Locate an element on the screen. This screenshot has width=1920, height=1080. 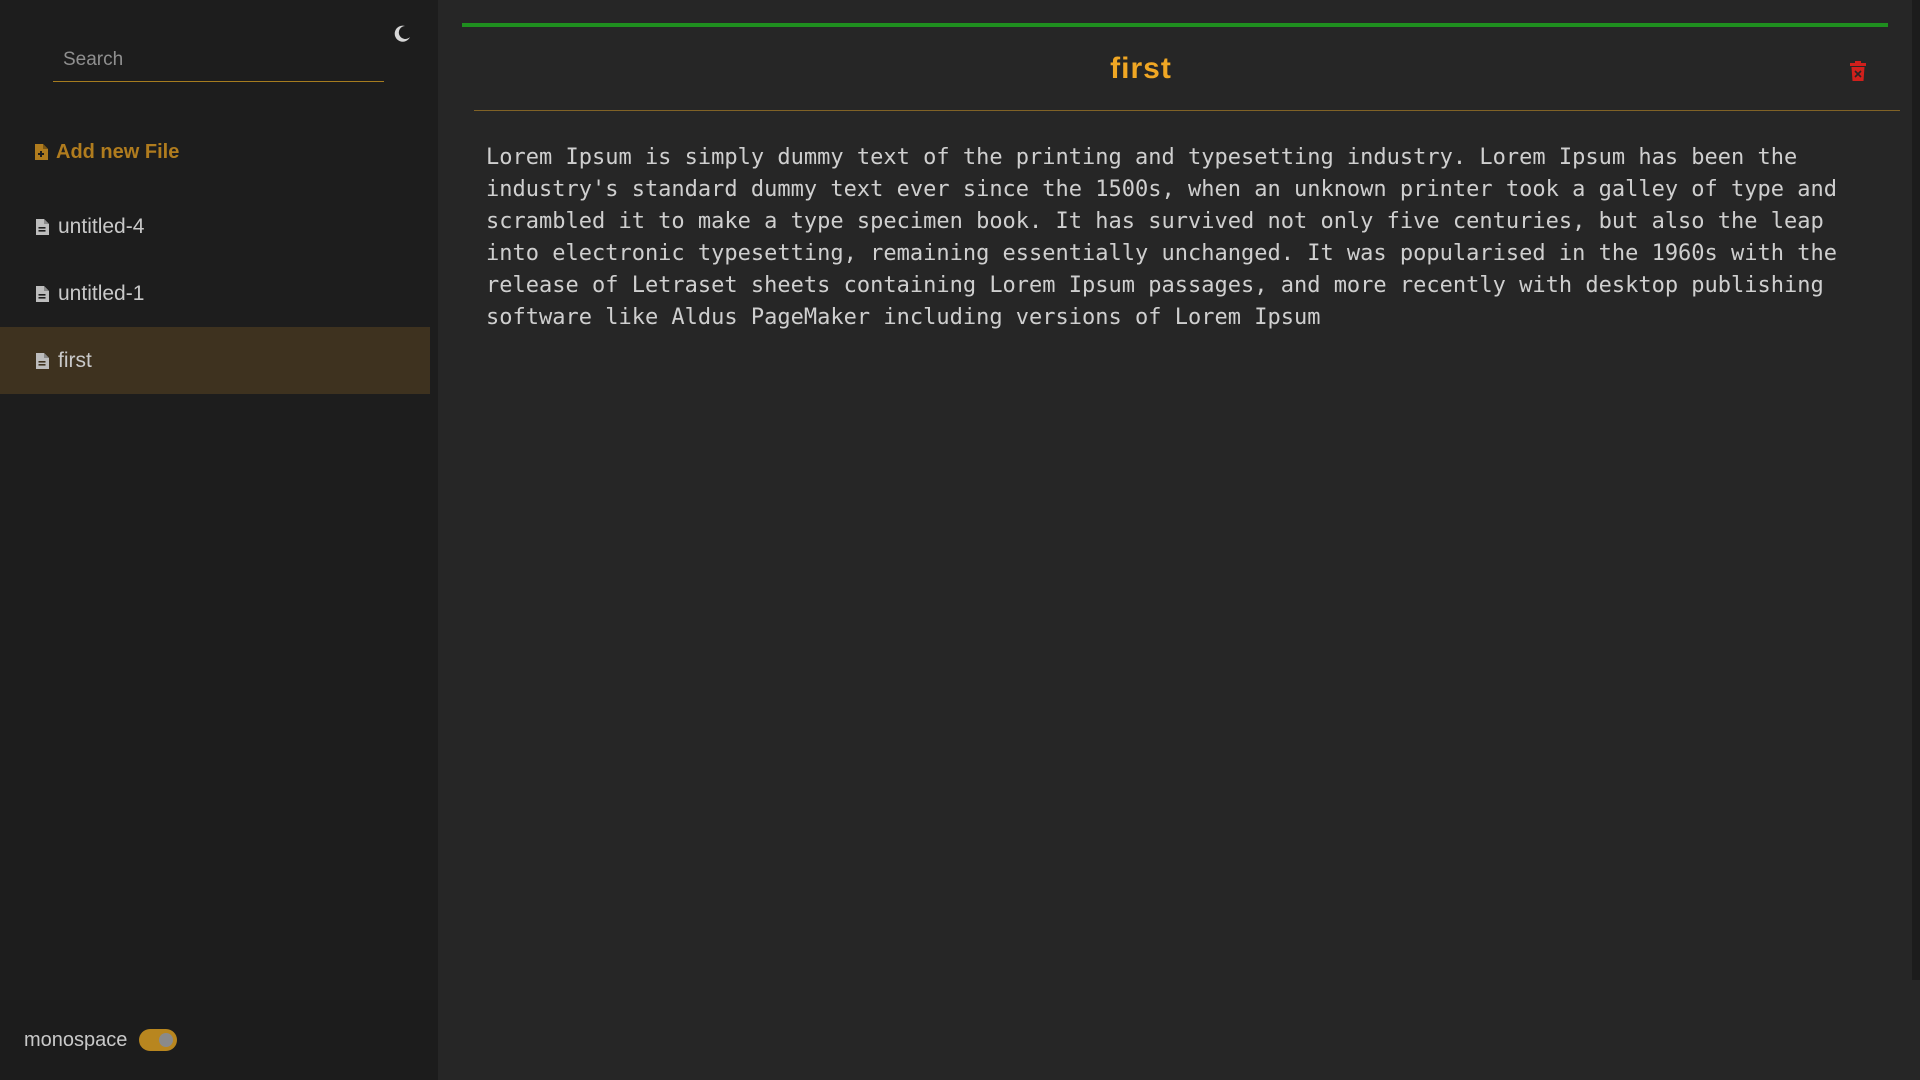
title-divider is located at coordinates (1187, 110).